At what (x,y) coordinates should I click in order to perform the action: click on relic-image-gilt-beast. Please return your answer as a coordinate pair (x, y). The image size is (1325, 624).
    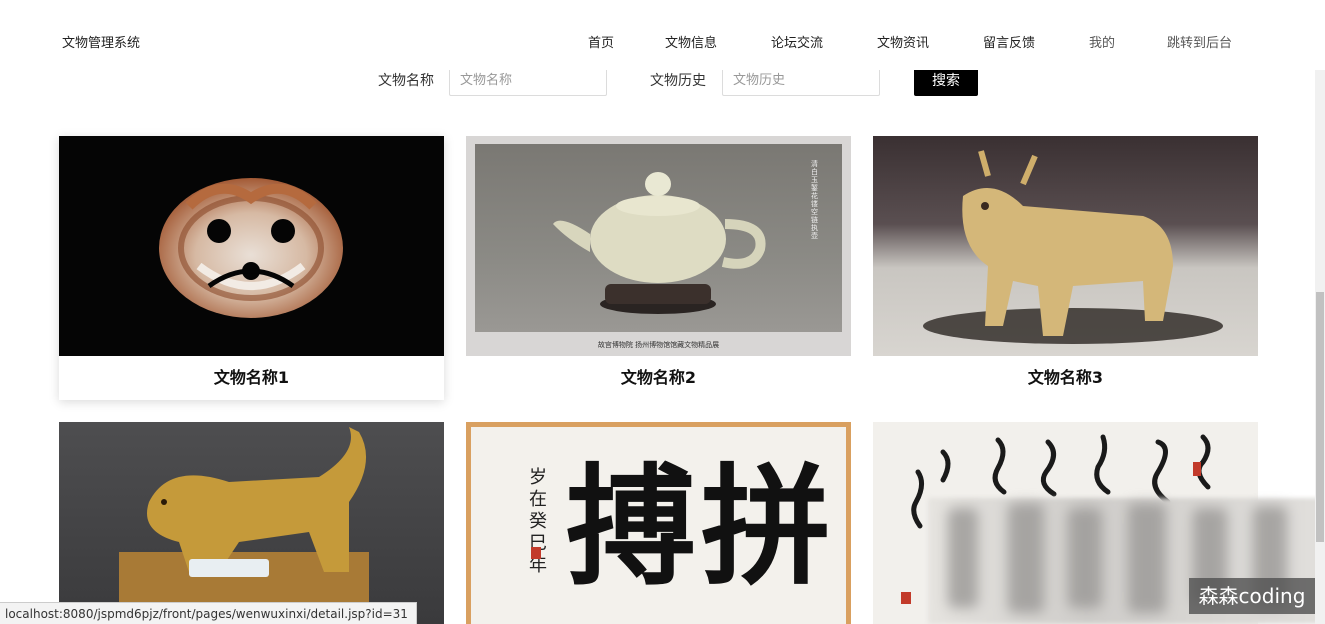
    Looking at the image, I should click on (251, 523).